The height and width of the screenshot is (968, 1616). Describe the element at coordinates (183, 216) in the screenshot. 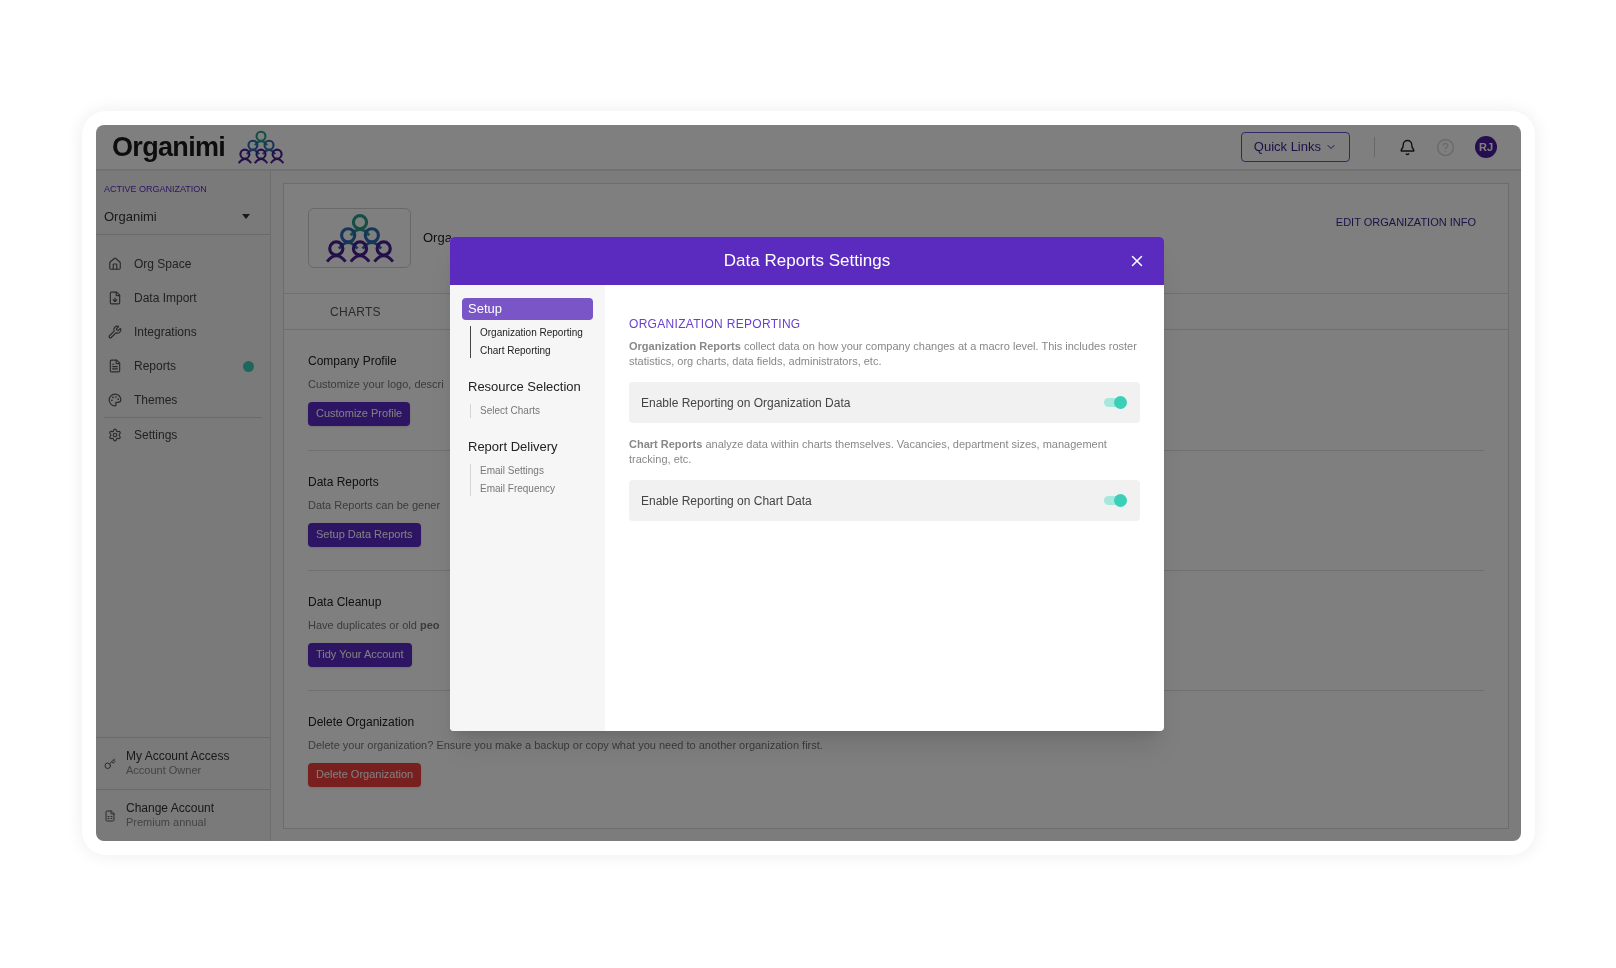

I see `organization-dropdown: Organimi` at that location.